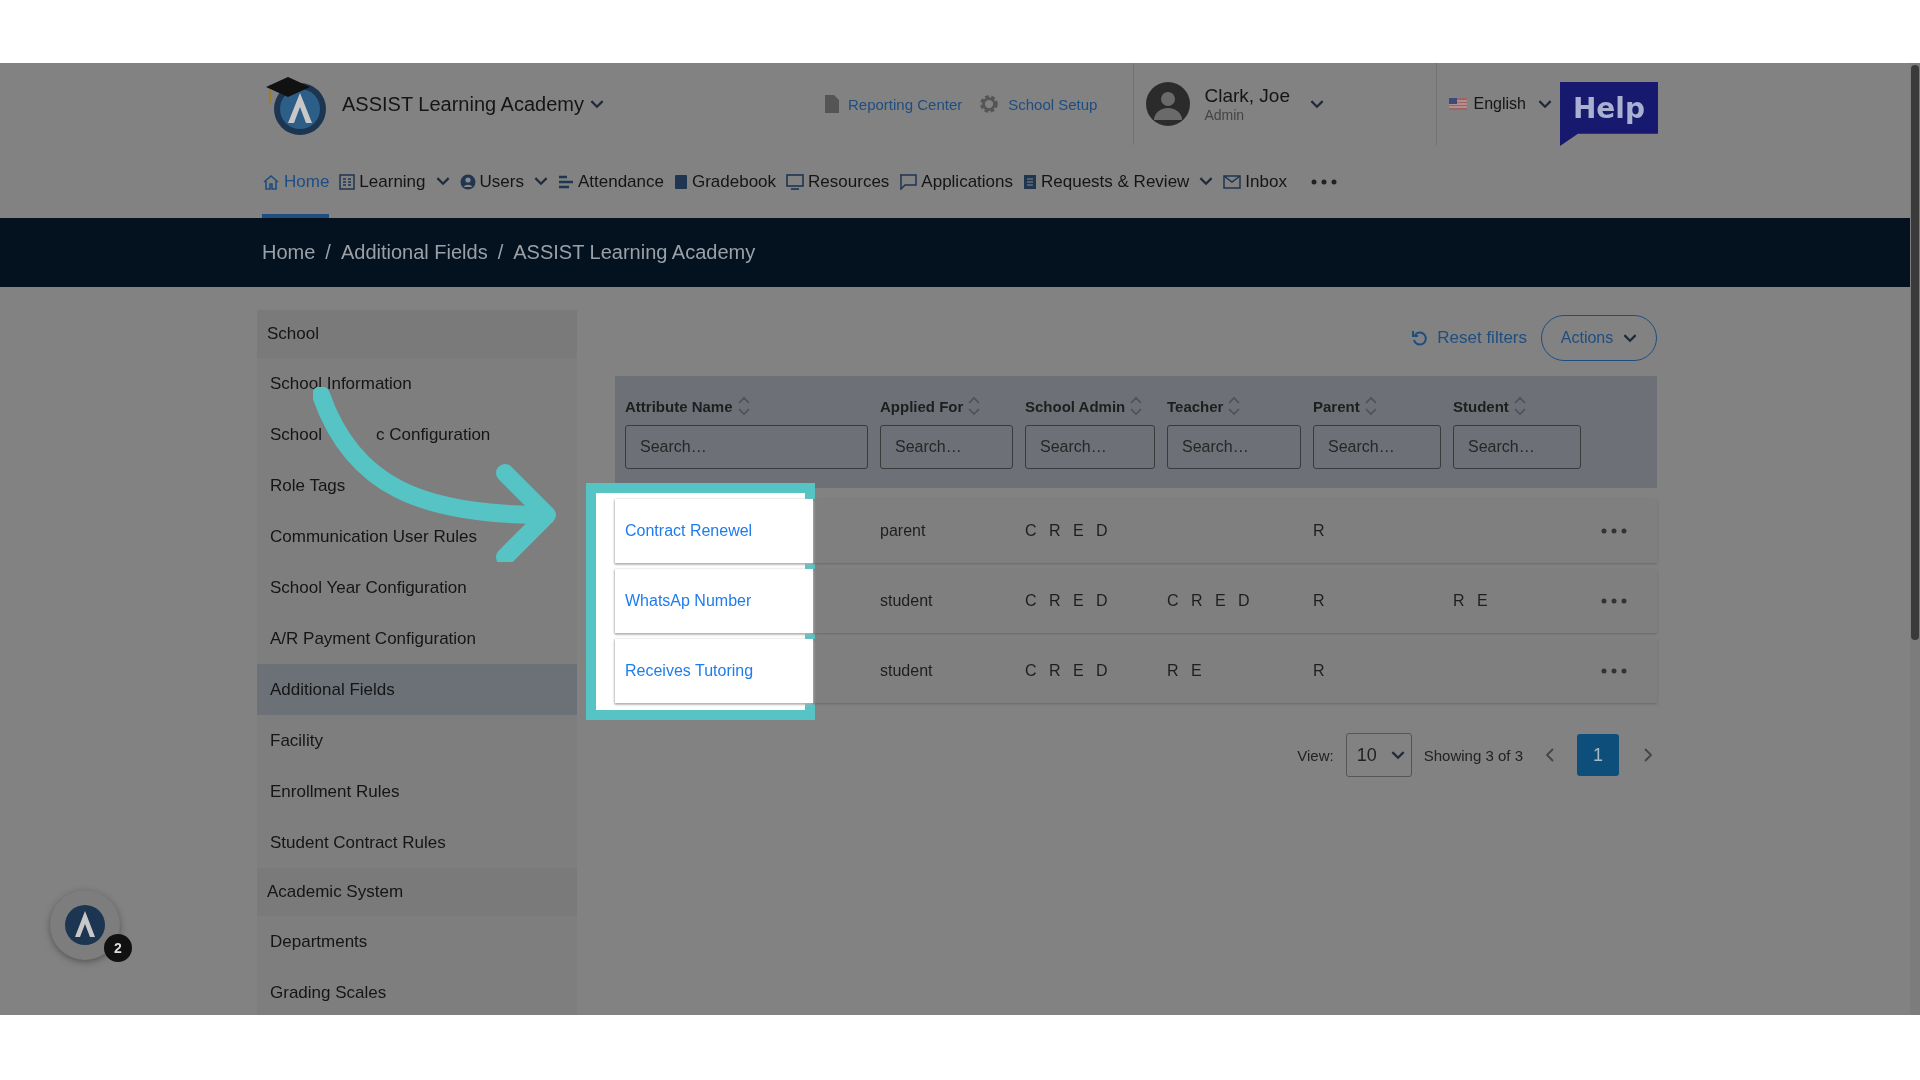 The height and width of the screenshot is (1080, 1920). I want to click on next-icon, so click(1648, 755).